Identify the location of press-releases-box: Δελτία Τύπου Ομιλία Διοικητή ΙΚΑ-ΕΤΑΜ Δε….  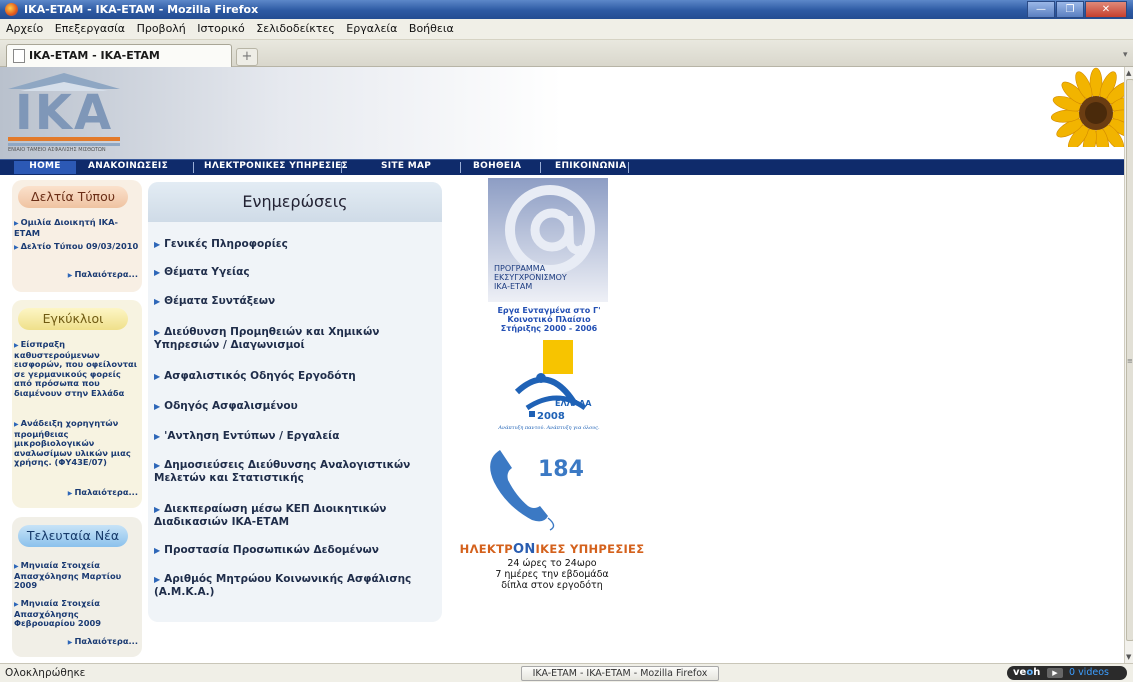
(77, 236).